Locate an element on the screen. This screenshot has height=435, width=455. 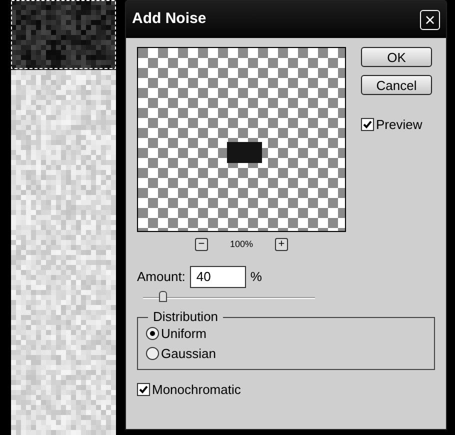
monochromatic-label: Monochromatic is located at coordinates (196, 389).